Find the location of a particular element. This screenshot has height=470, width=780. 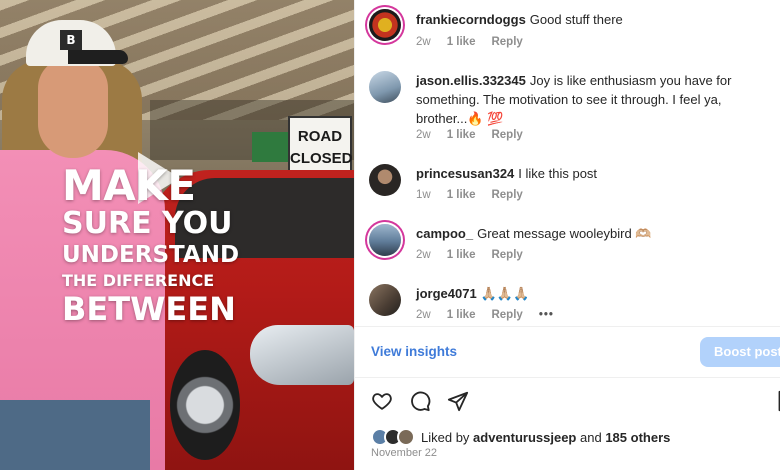

cap-logo: B is located at coordinates (71, 40).